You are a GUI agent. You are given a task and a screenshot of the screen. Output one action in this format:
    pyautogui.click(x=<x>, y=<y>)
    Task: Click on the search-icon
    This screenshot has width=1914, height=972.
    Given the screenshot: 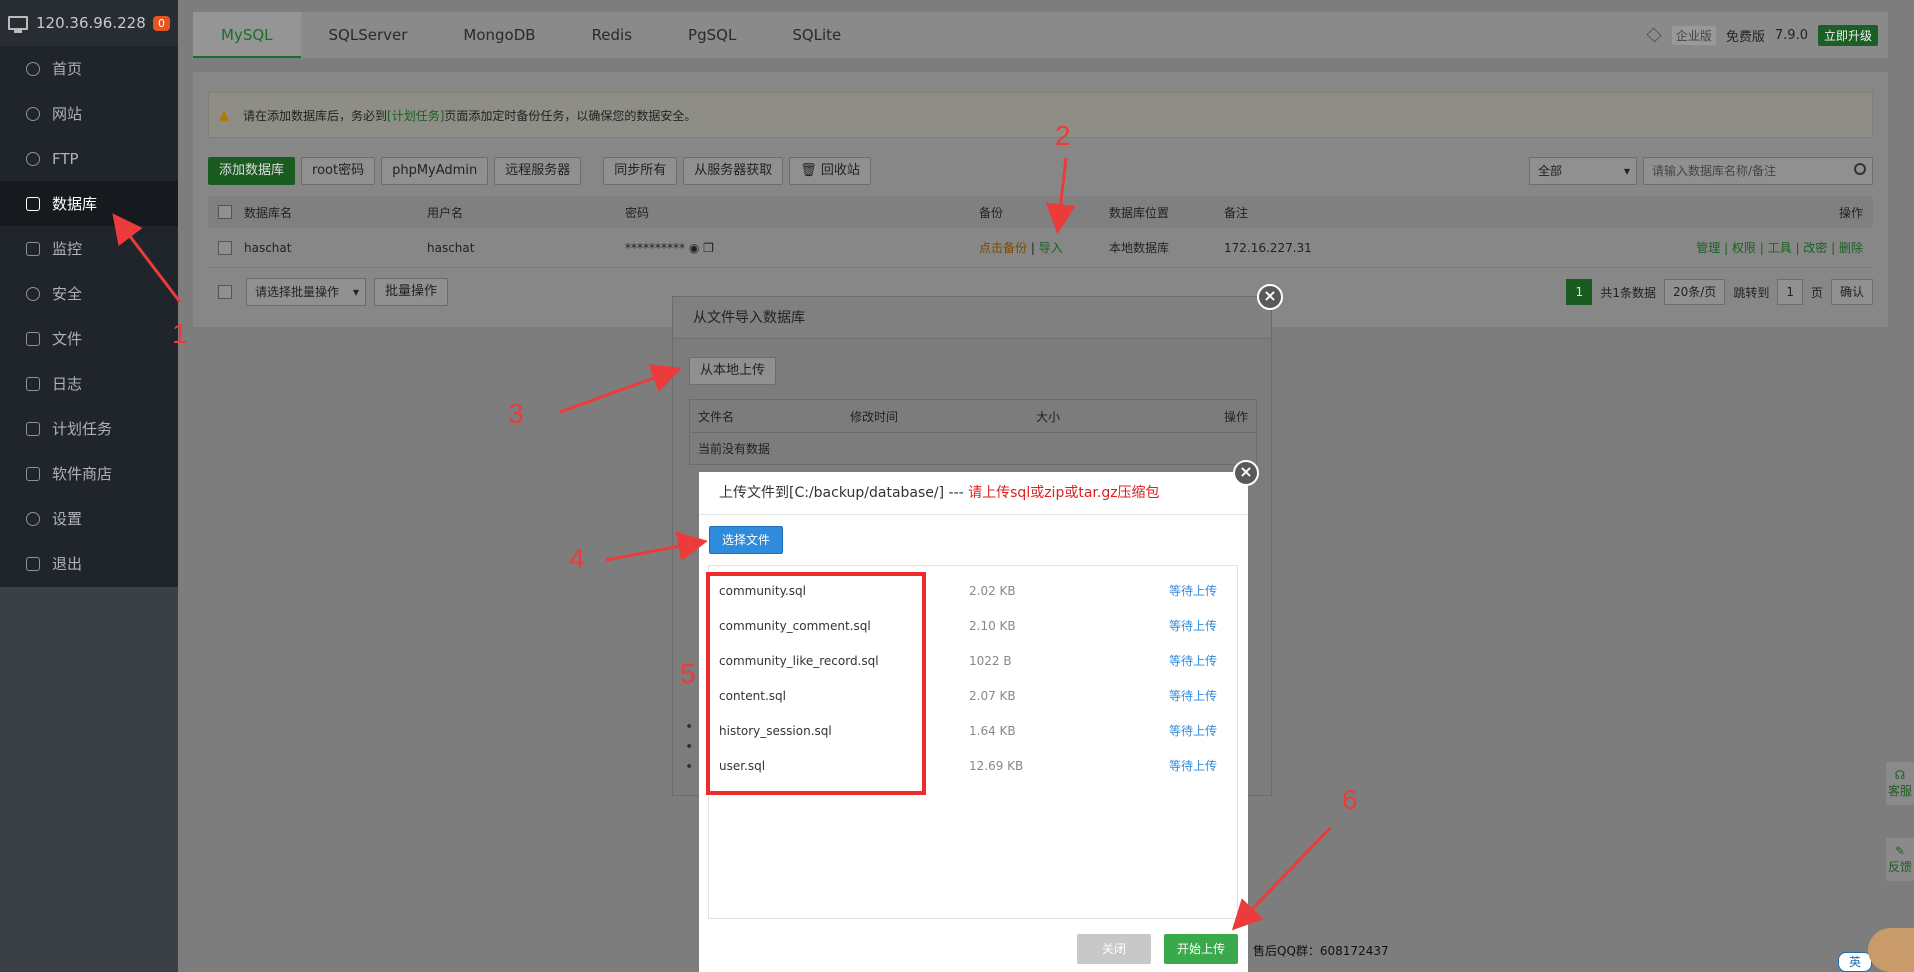 What is the action you would take?
    pyautogui.click(x=1860, y=169)
    